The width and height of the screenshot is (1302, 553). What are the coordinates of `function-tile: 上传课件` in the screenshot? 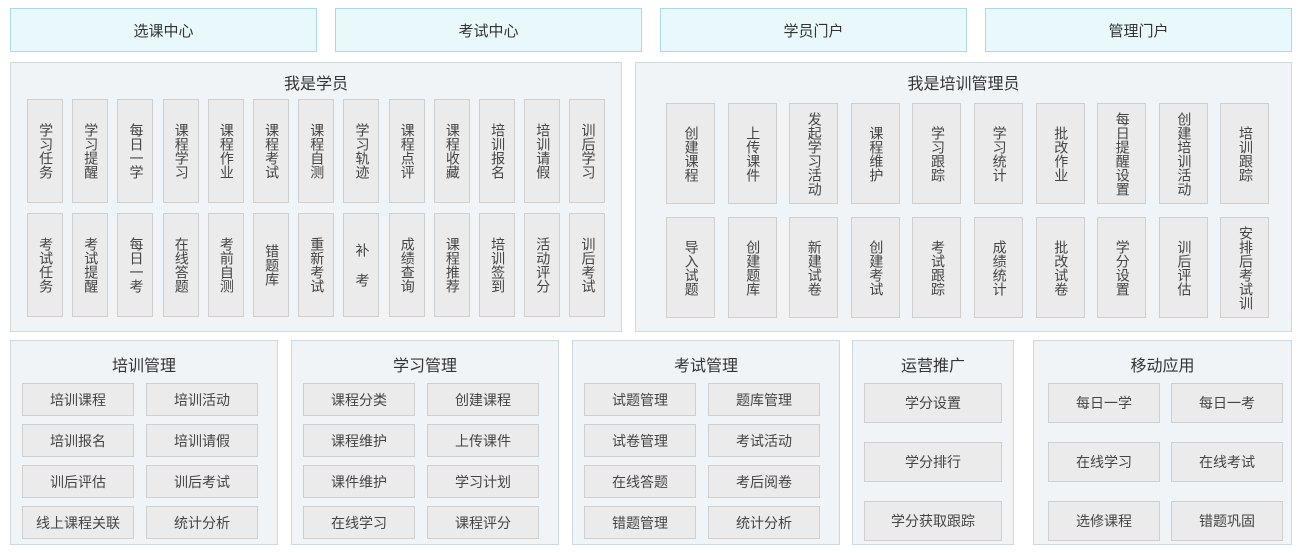 It's located at (752, 153).